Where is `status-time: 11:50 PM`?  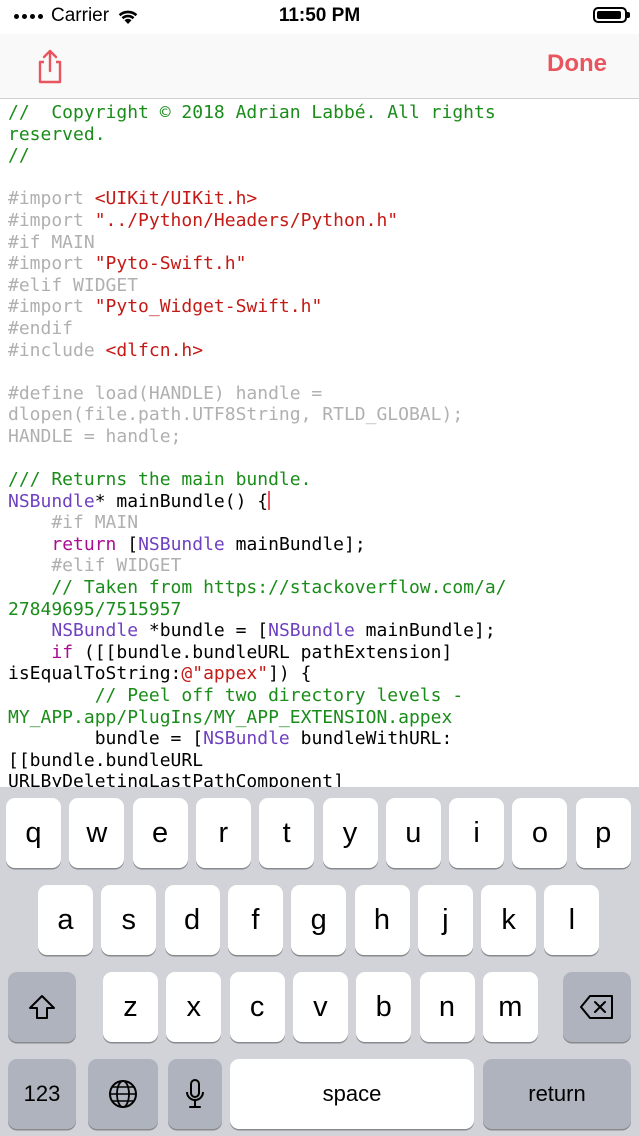
status-time: 11:50 PM is located at coordinates (319, 15).